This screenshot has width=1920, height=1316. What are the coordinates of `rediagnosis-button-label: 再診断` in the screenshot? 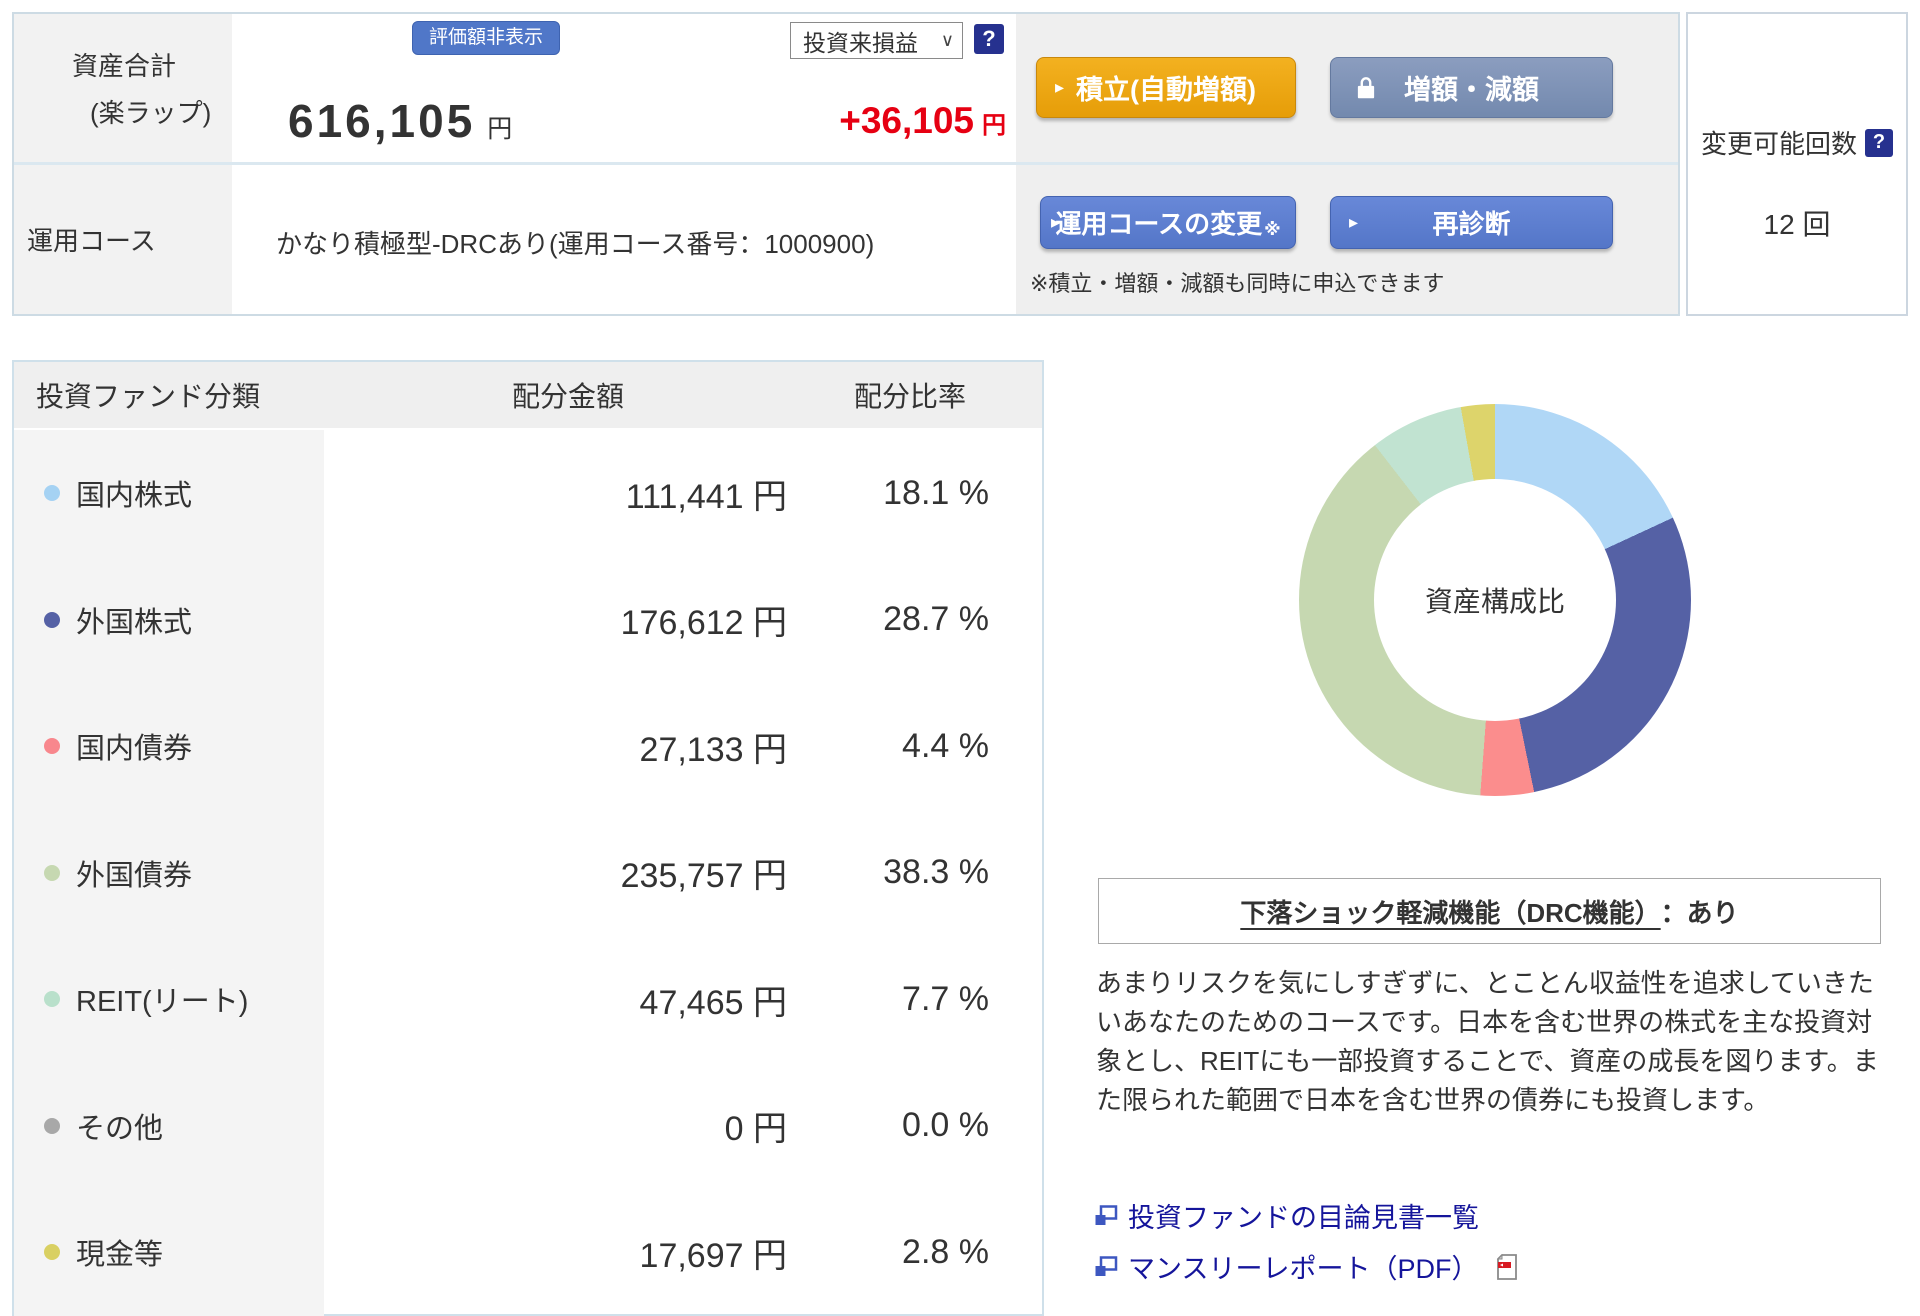 It's located at (1471, 224).